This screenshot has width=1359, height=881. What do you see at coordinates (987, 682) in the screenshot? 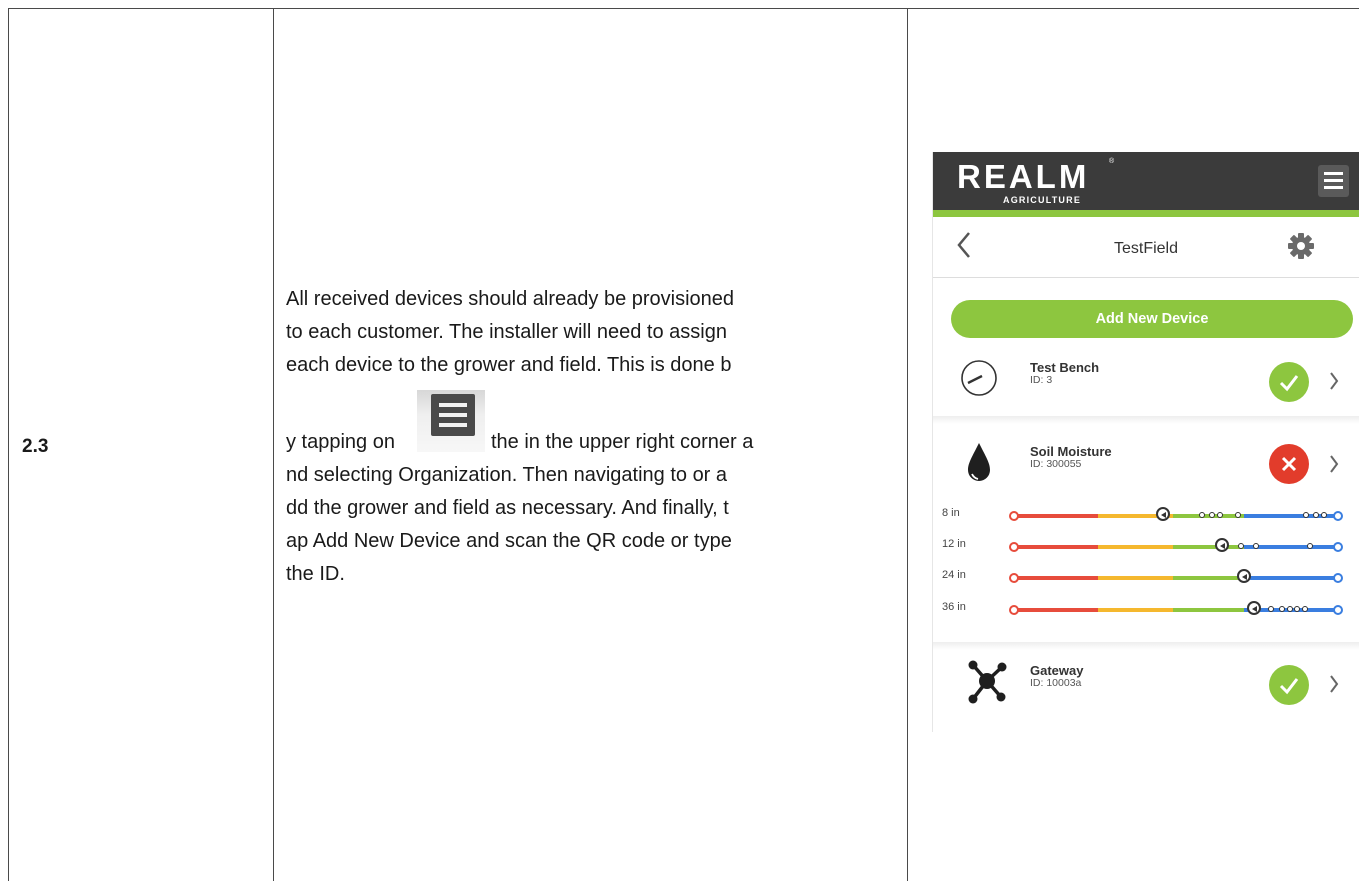
I see `network-hub-icon` at bounding box center [987, 682].